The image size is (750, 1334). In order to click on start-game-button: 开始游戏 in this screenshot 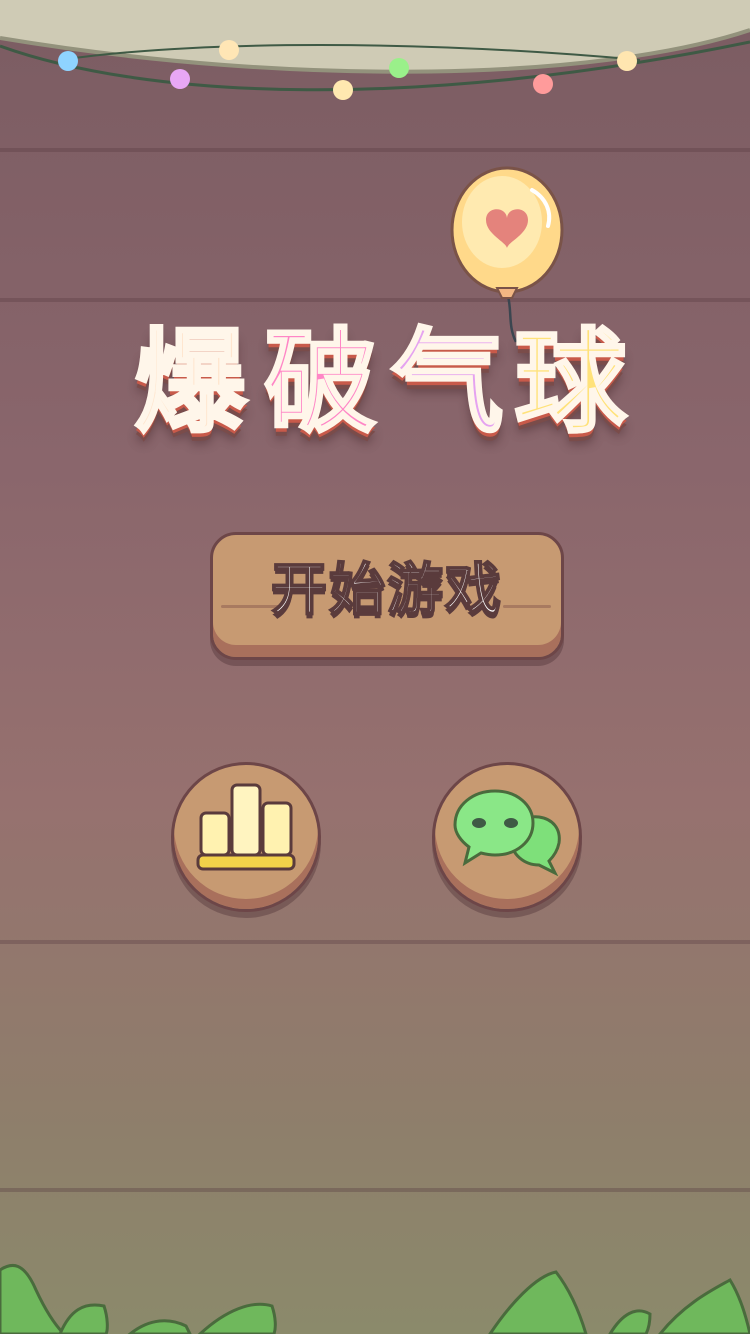, I will do `click(387, 596)`.